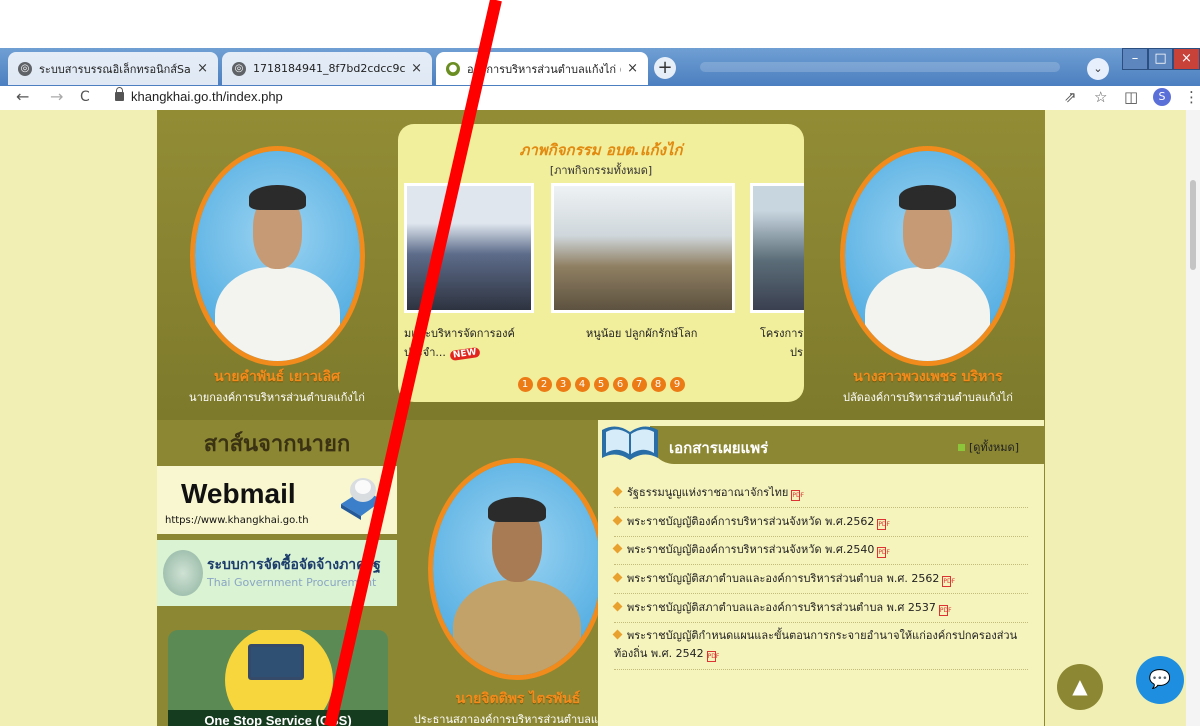  What do you see at coordinates (517, 569) in the screenshot?
I see `council-chair-portrait` at bounding box center [517, 569].